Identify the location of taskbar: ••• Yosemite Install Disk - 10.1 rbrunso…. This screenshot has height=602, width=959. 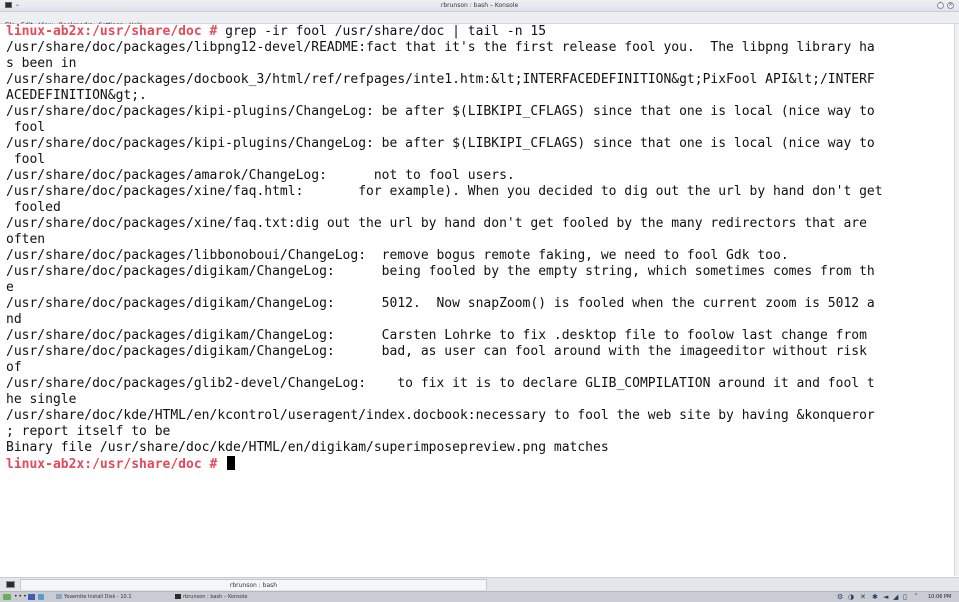
(479, 596).